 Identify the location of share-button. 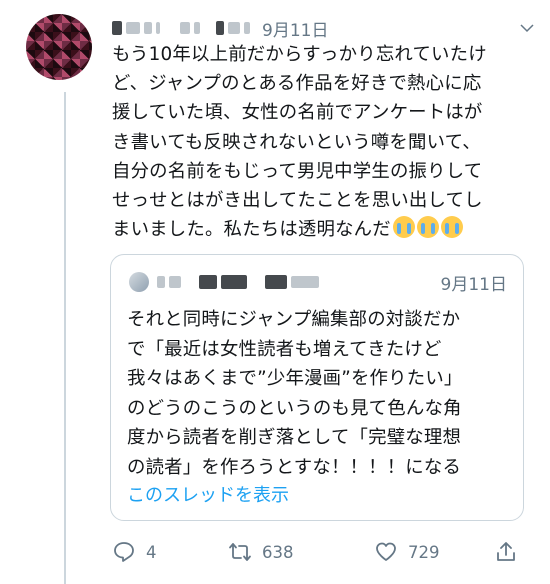
(511, 552).